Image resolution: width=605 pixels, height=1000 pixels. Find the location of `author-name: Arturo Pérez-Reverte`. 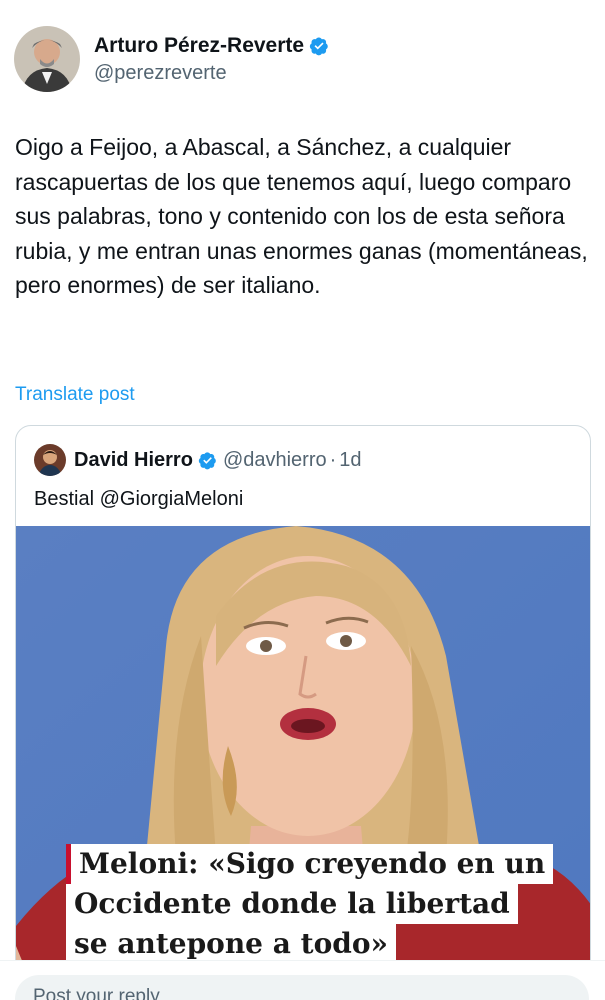

author-name: Arturo Pérez-Reverte is located at coordinates (199, 46).